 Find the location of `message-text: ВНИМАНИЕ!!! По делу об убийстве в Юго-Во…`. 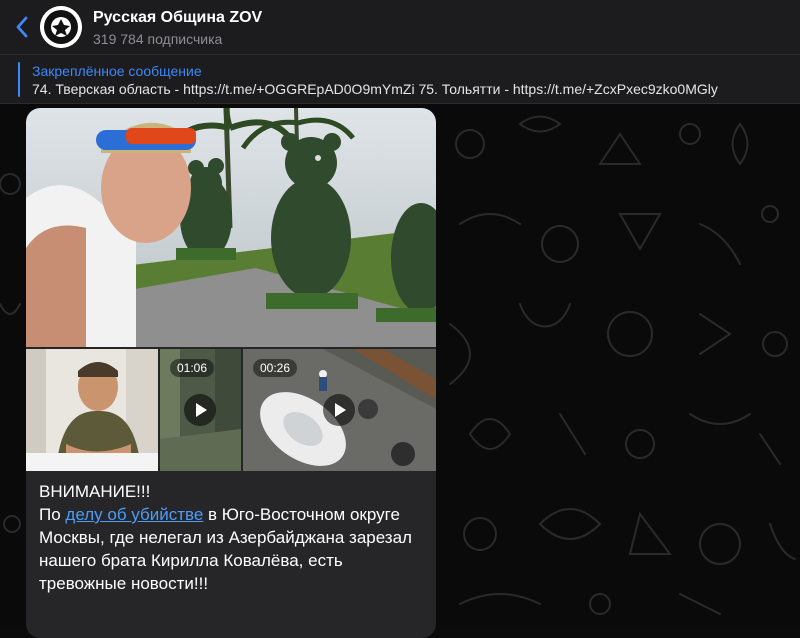

message-text: ВНИМАНИЕ!!! По делу об убийстве в Юго-Во… is located at coordinates (231, 537).